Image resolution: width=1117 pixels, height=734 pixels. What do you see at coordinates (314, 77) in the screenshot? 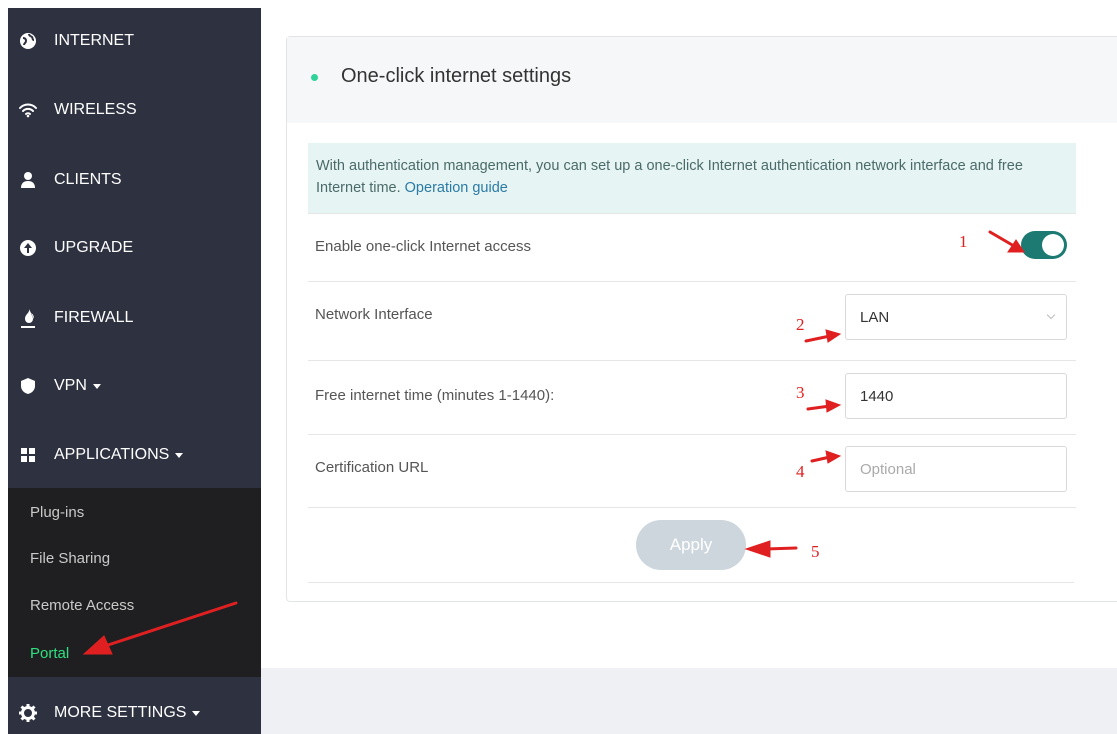
I see `status-dot` at bounding box center [314, 77].